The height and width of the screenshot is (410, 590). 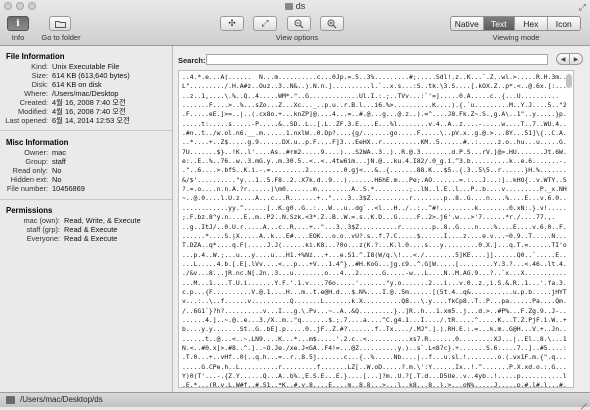 I want to click on info-row-last-opened: Last opened: 6월 14, 2014 12:53 오전, so click(x=67, y=120).